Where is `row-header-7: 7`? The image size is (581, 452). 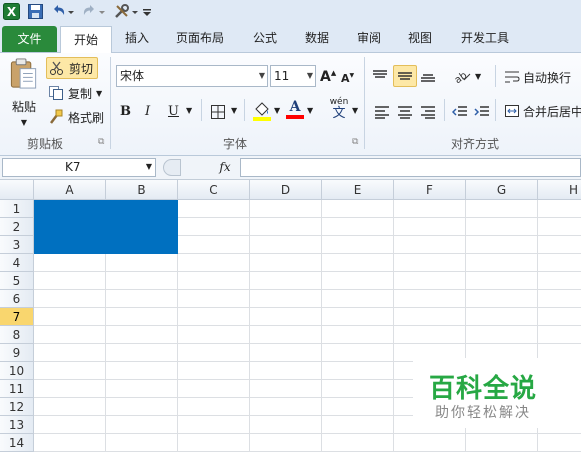
row-header-7: 7 is located at coordinates (17, 317).